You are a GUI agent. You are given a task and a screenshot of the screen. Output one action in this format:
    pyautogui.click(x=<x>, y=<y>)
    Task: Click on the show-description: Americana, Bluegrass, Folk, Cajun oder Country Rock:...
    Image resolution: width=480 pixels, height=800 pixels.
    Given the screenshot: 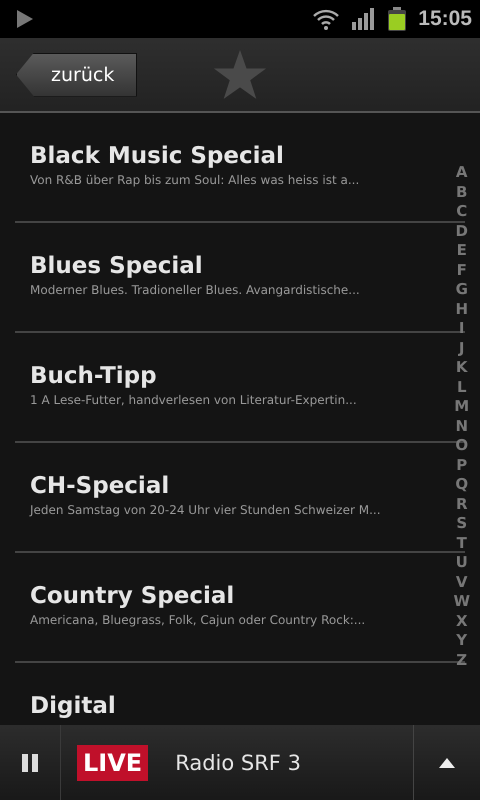 What is the action you would take?
    pyautogui.click(x=198, y=620)
    